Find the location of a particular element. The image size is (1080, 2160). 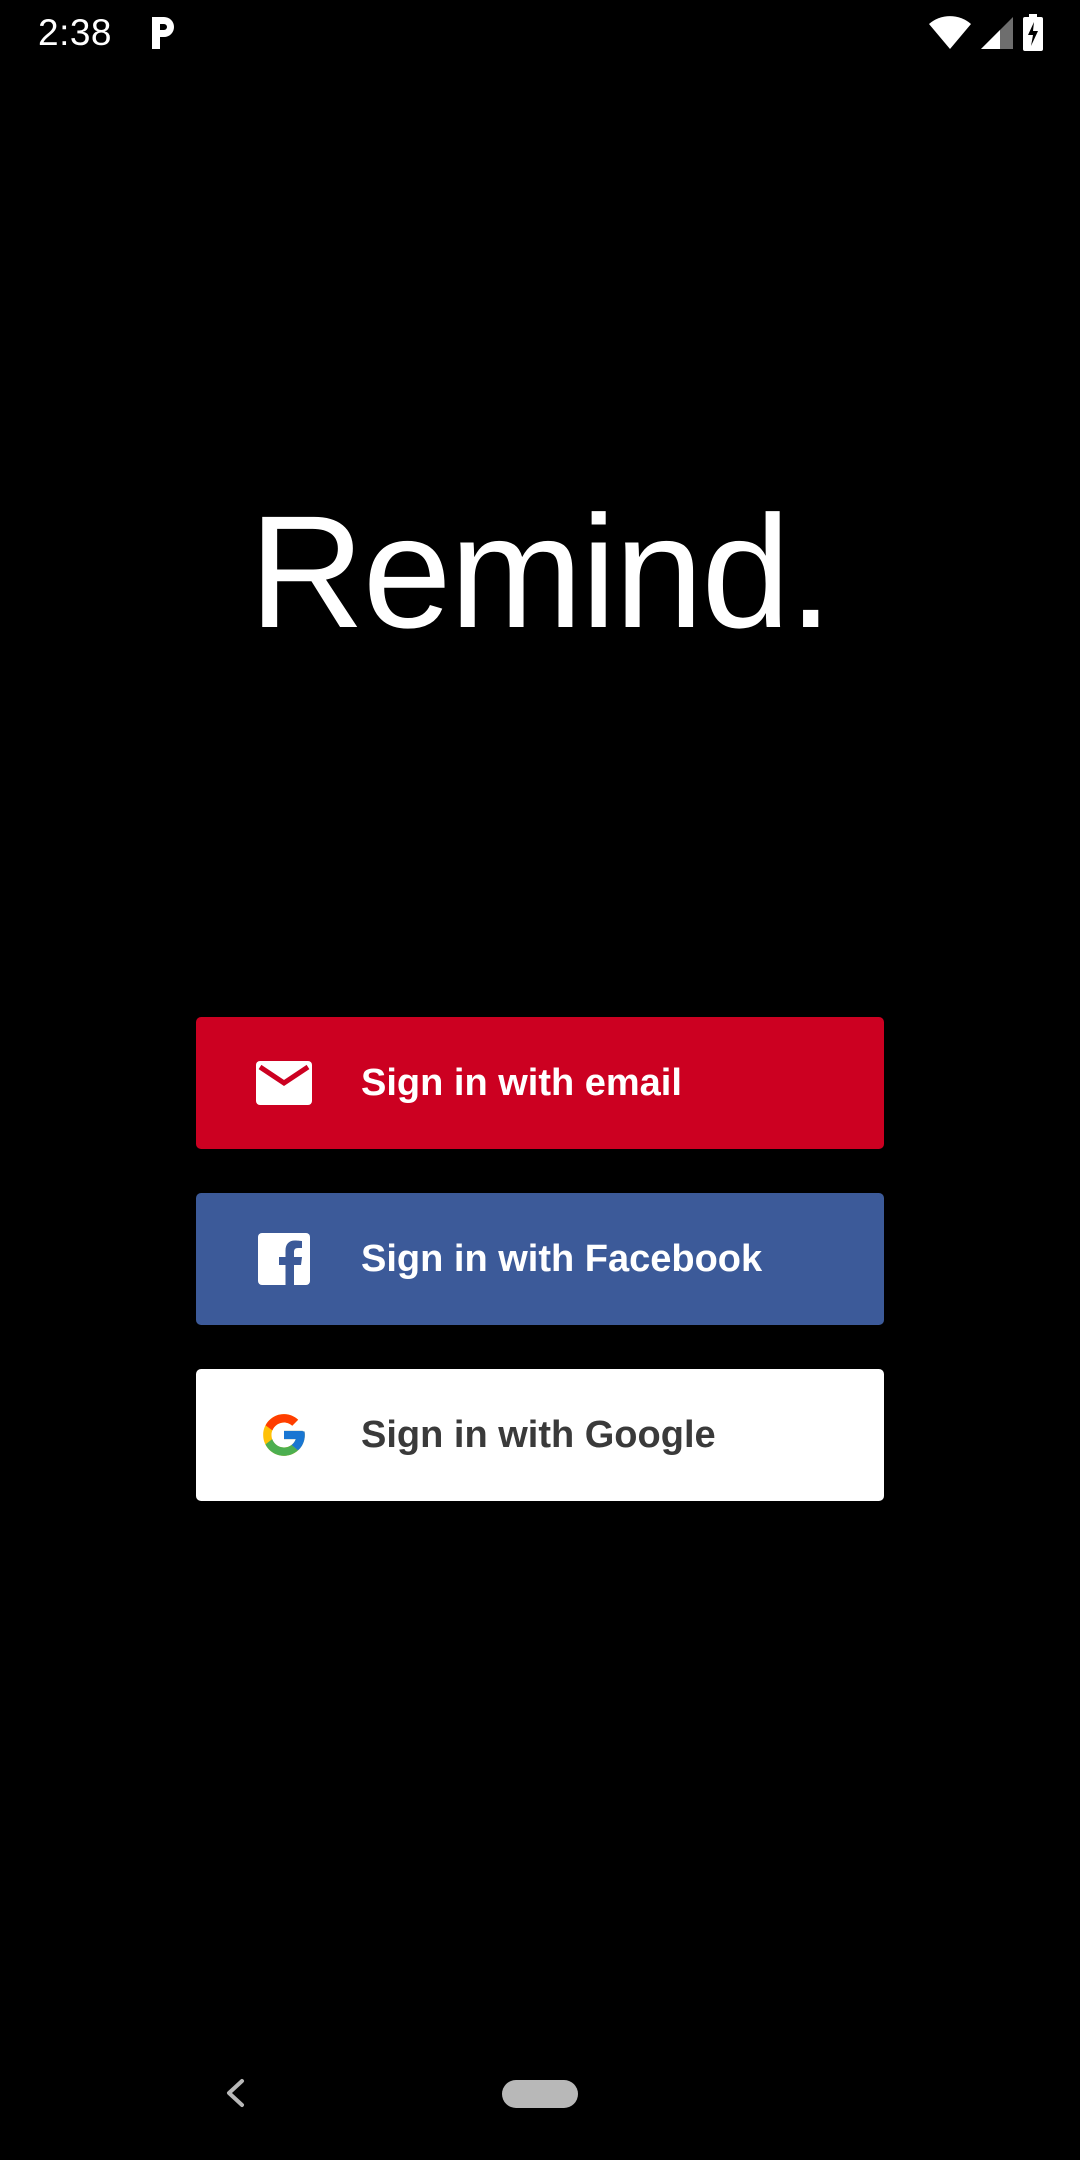

battery-charging-icon is located at coordinates (1033, 35).